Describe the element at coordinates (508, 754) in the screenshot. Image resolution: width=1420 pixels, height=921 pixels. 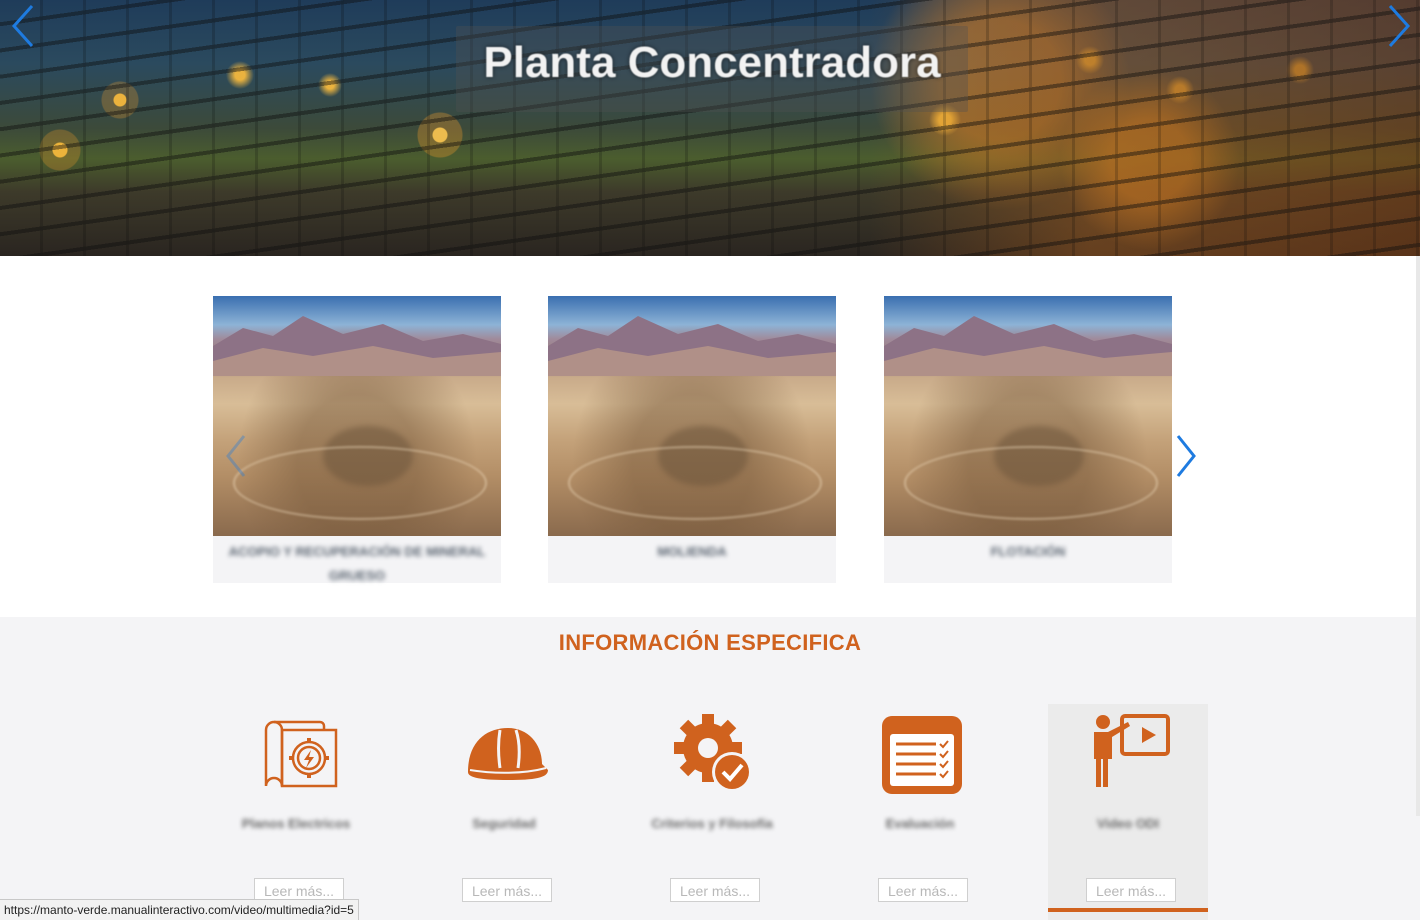
I see `hard-hat-icon` at that location.